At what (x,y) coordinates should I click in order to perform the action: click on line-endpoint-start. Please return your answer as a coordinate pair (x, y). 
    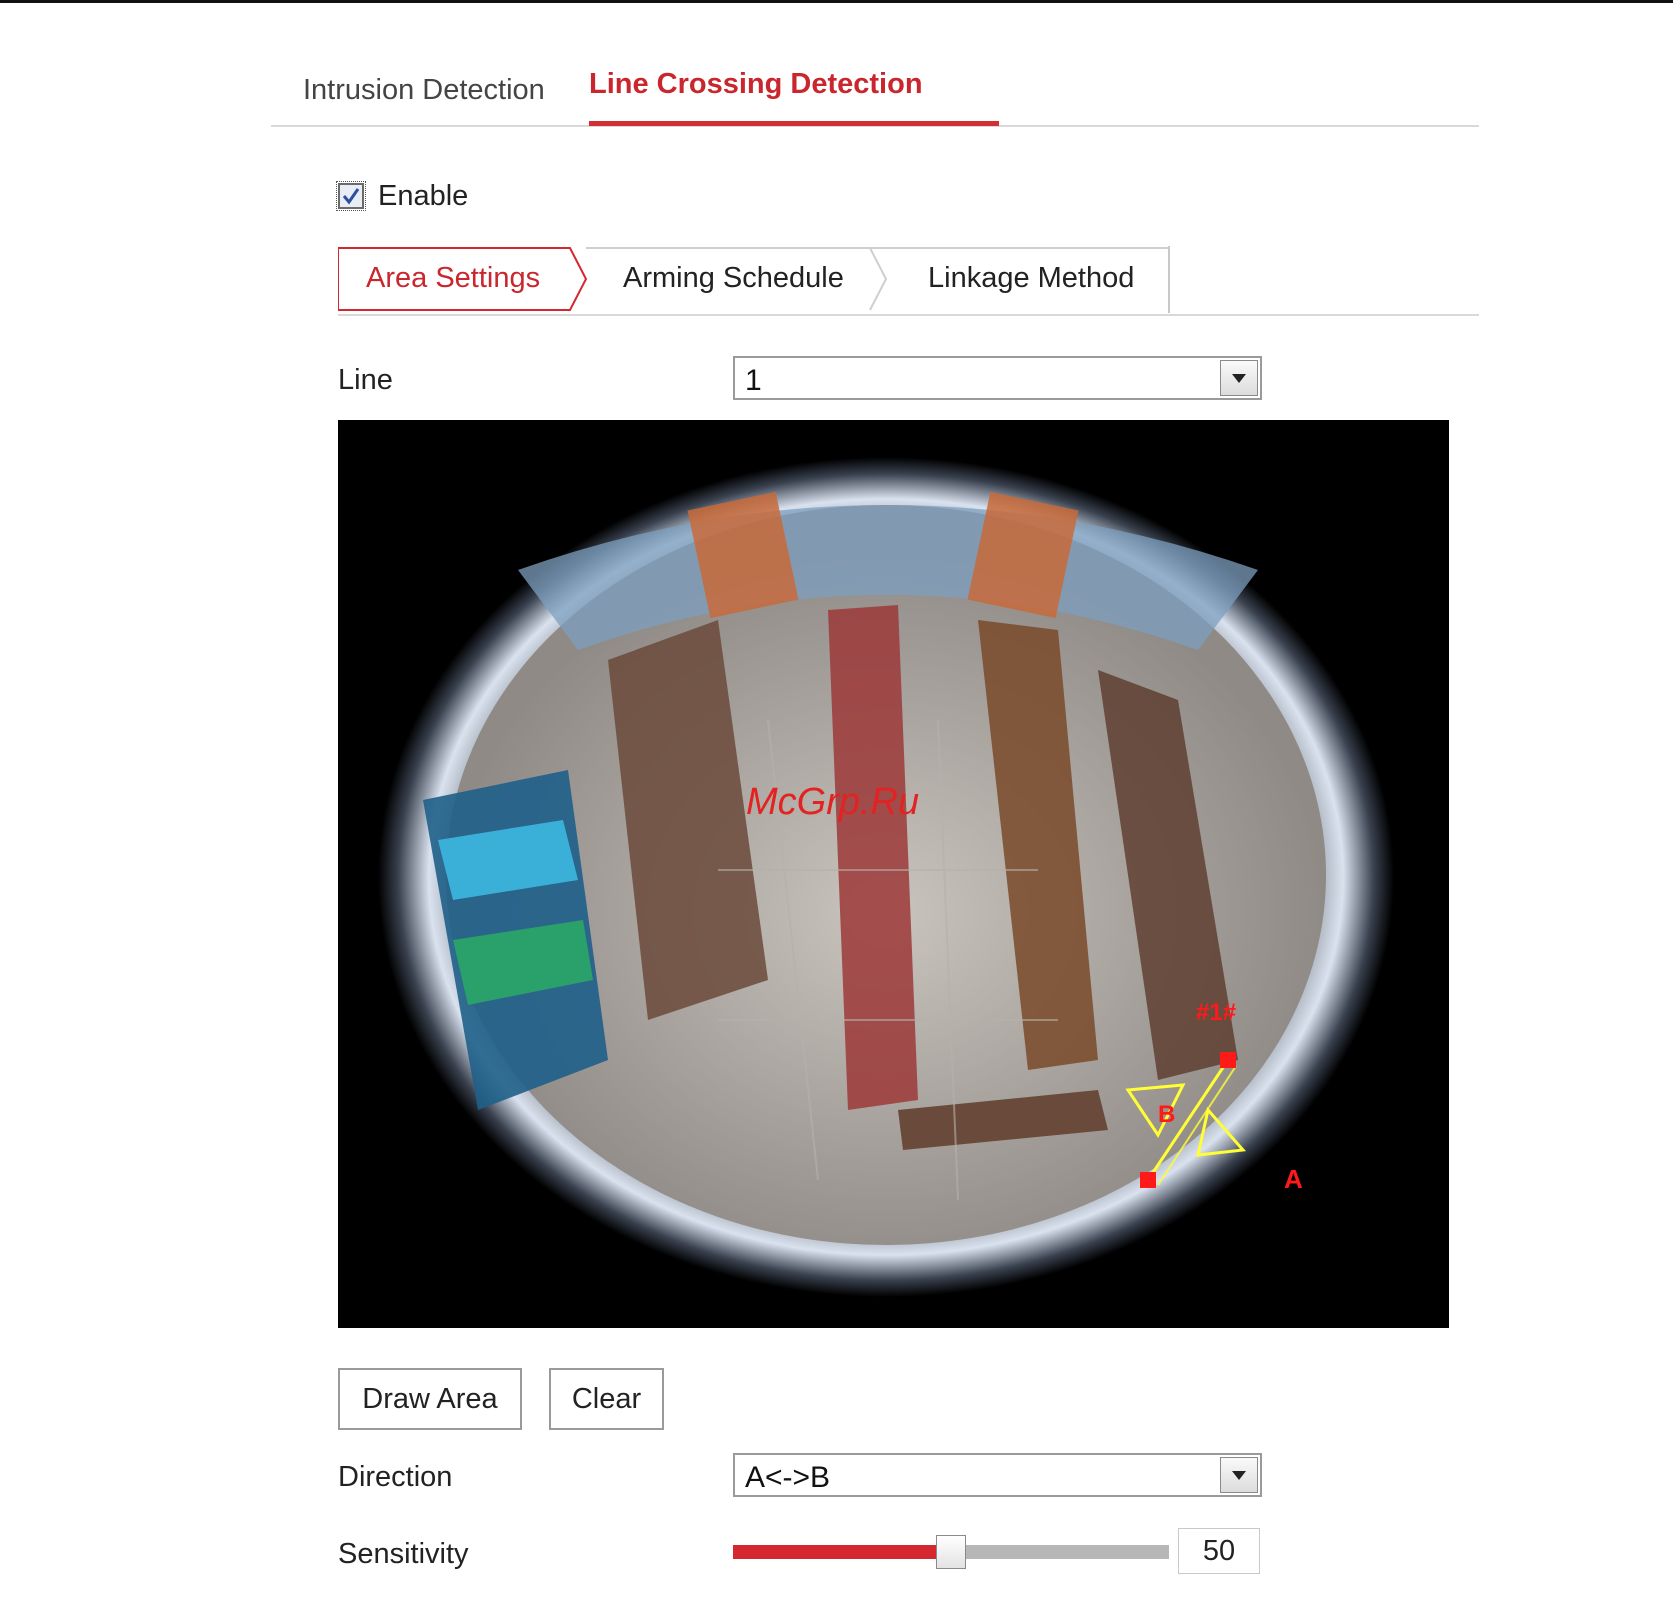
    Looking at the image, I should click on (1148, 1180).